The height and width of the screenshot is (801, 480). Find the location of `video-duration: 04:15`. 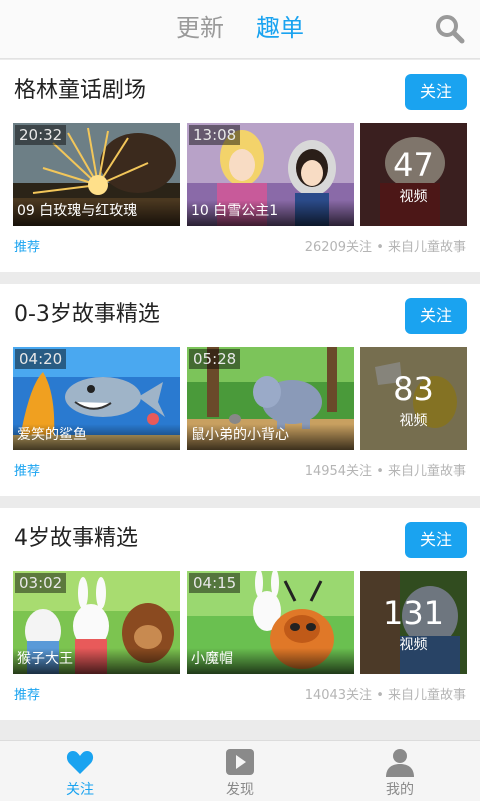

video-duration: 04:15 is located at coordinates (215, 583).